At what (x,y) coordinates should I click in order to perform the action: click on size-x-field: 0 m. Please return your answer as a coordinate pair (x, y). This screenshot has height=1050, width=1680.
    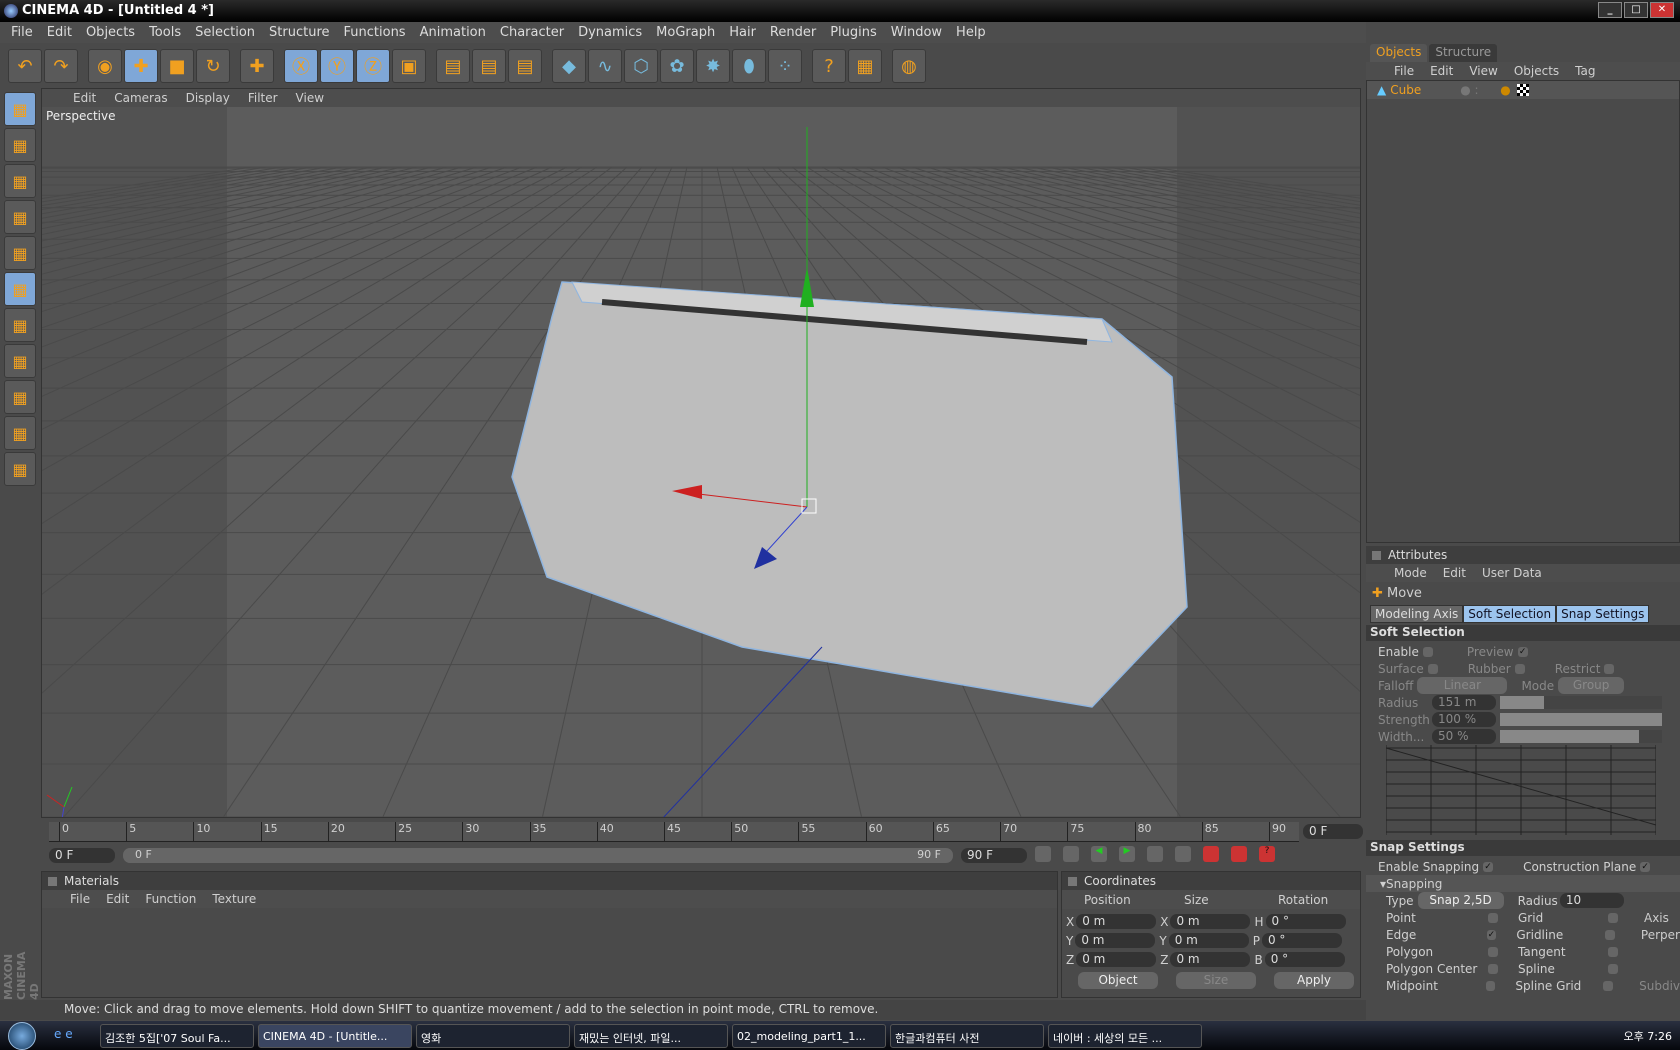
    Looking at the image, I should click on (1210, 921).